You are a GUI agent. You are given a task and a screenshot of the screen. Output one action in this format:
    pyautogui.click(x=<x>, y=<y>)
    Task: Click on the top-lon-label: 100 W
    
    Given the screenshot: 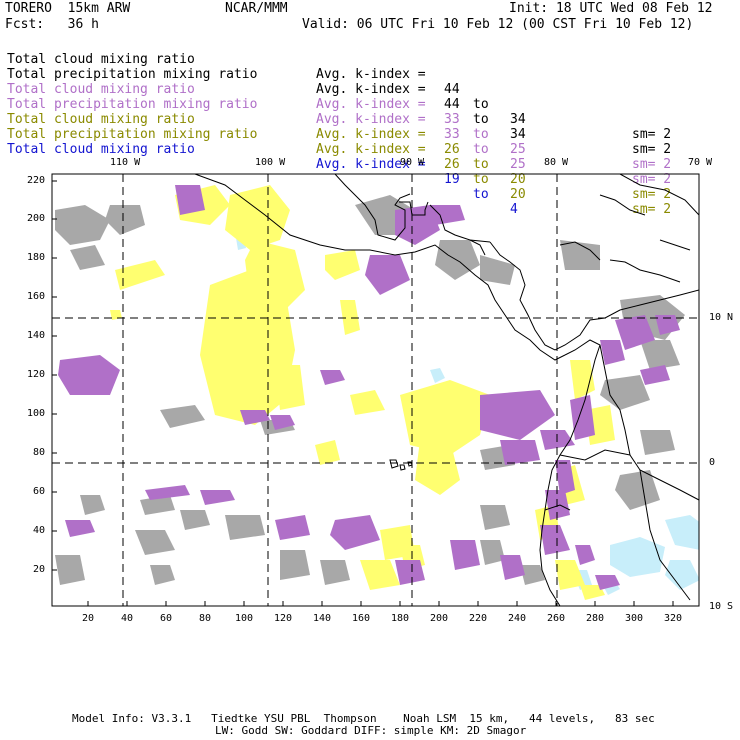 What is the action you would take?
    pyautogui.click(x=270, y=162)
    